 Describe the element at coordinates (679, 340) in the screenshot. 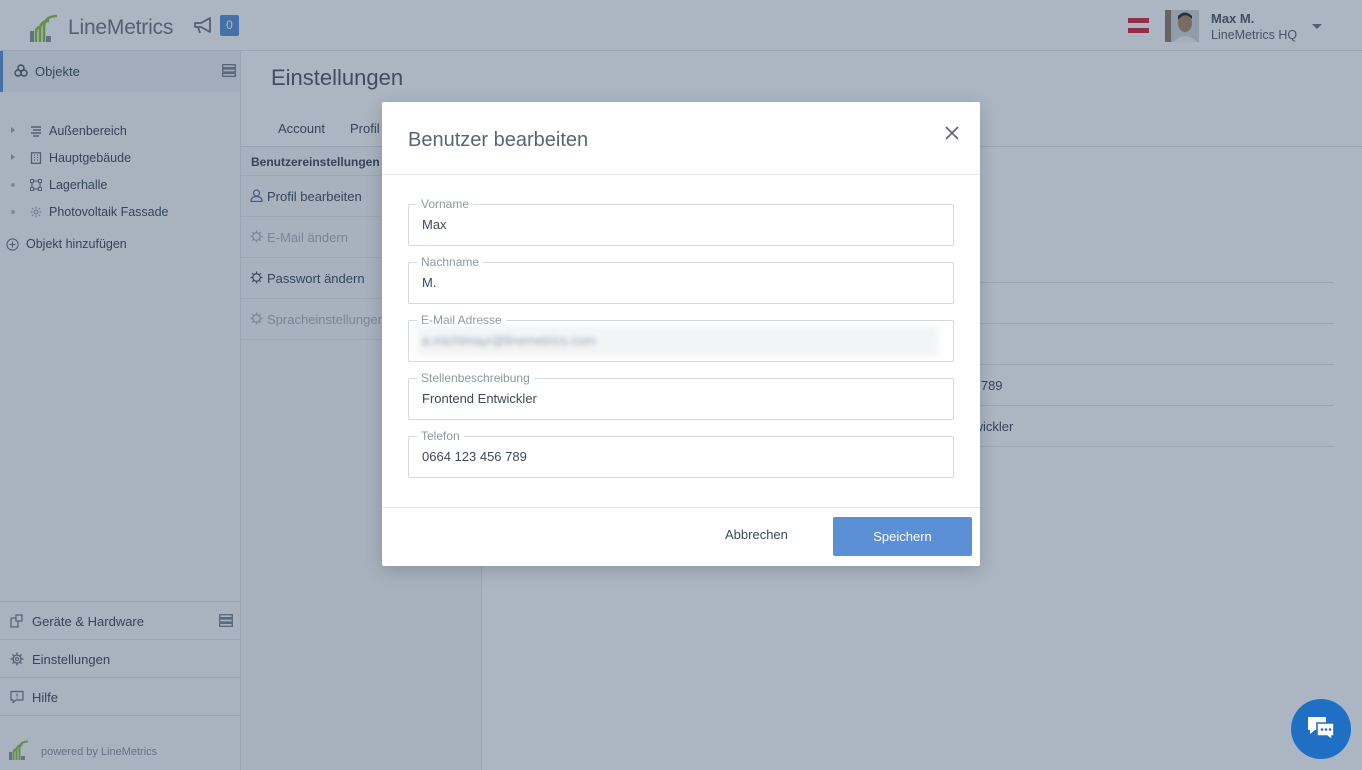

I see `email-input` at that location.